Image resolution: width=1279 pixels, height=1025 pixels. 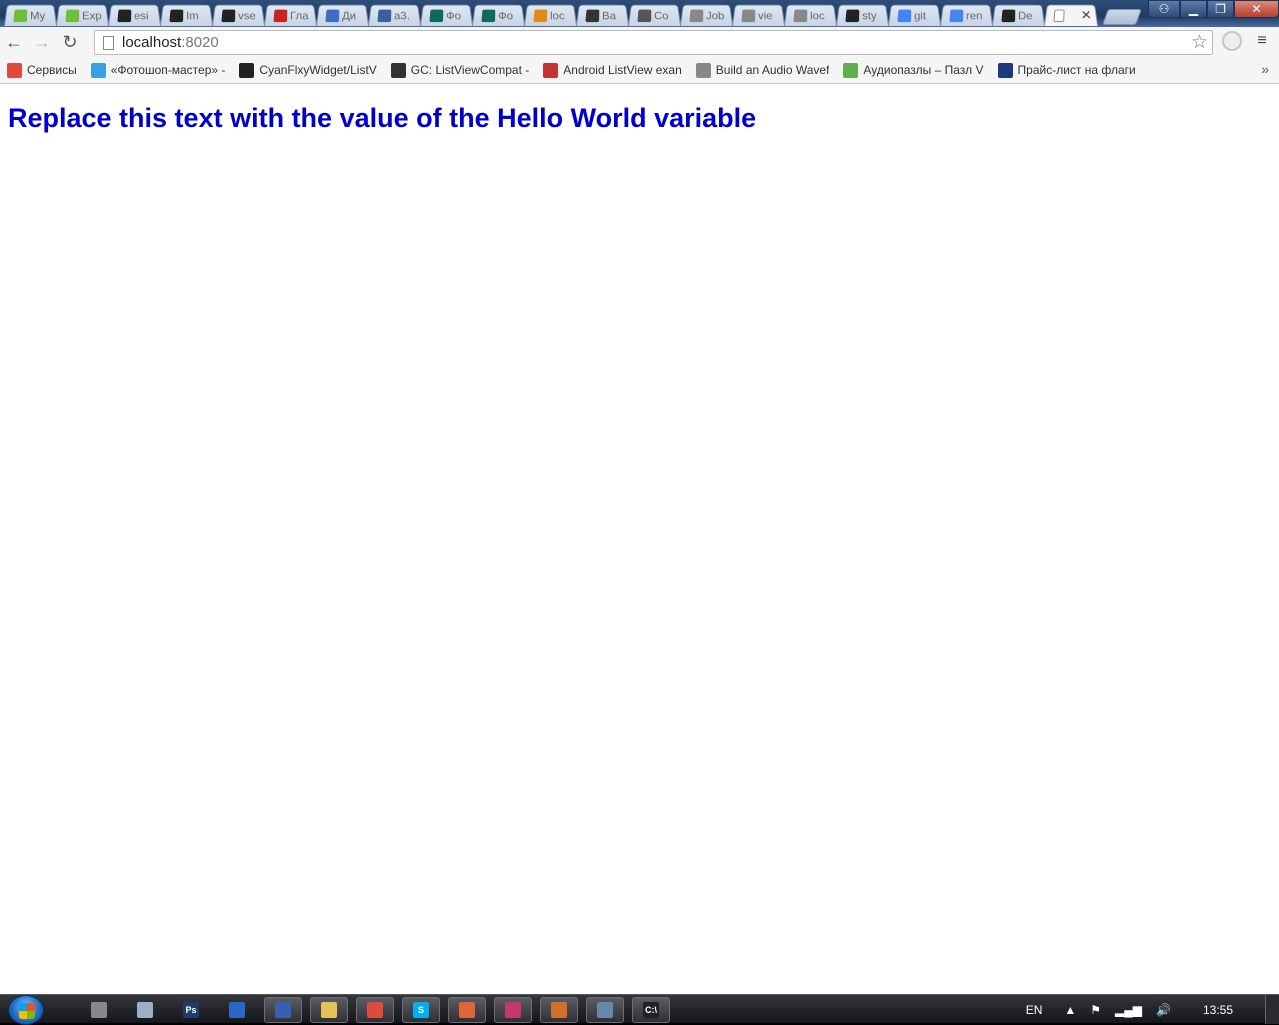 I want to click on volume-icon: 🔊, so click(x=1163, y=1010).